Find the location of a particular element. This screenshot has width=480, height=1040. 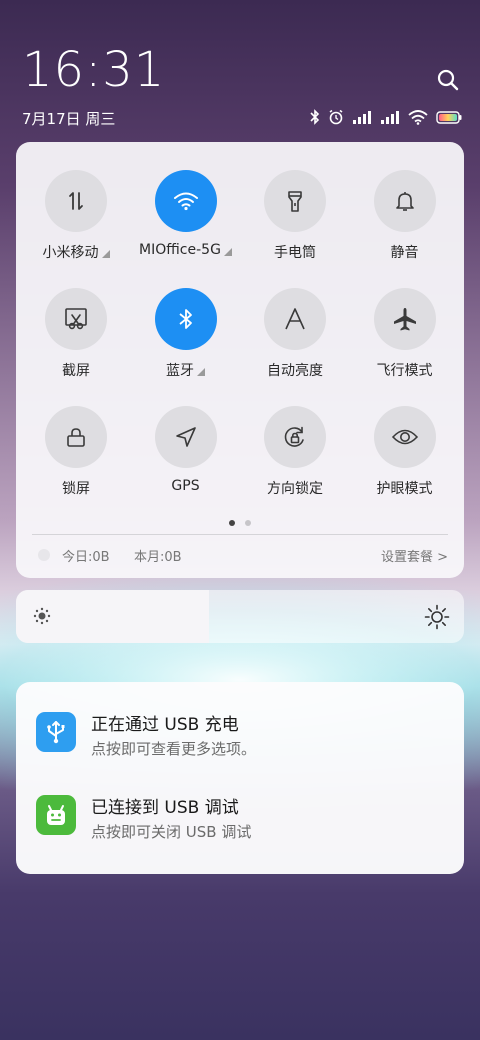

signal-icon-sim2 is located at coordinates (390, 117).